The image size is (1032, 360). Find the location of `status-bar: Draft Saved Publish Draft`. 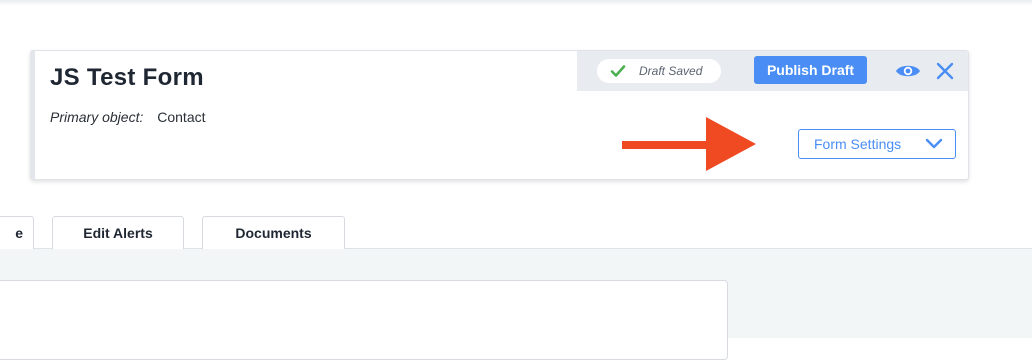

status-bar: Draft Saved Publish Draft is located at coordinates (772, 71).